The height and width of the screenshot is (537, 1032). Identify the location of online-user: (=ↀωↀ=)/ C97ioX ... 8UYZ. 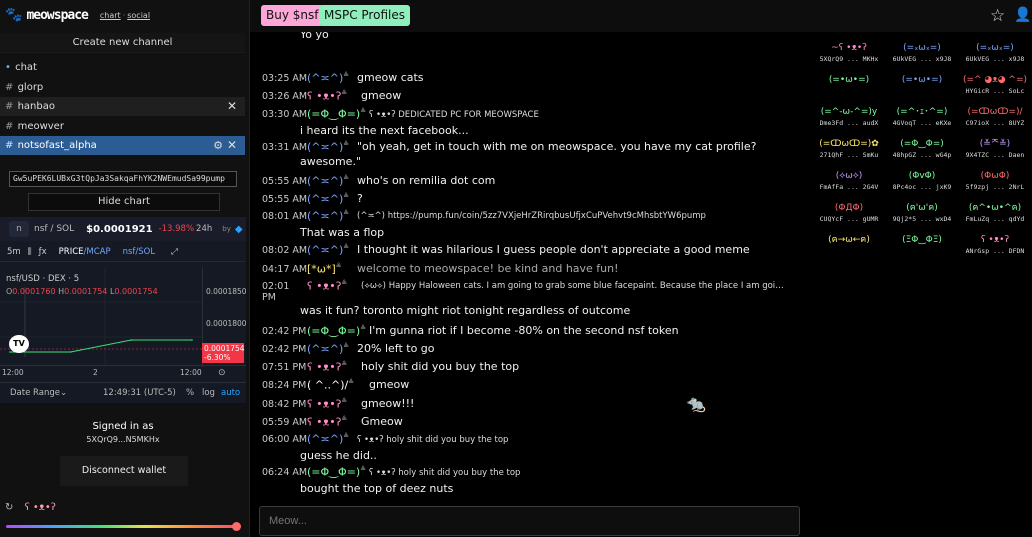
(995, 117).